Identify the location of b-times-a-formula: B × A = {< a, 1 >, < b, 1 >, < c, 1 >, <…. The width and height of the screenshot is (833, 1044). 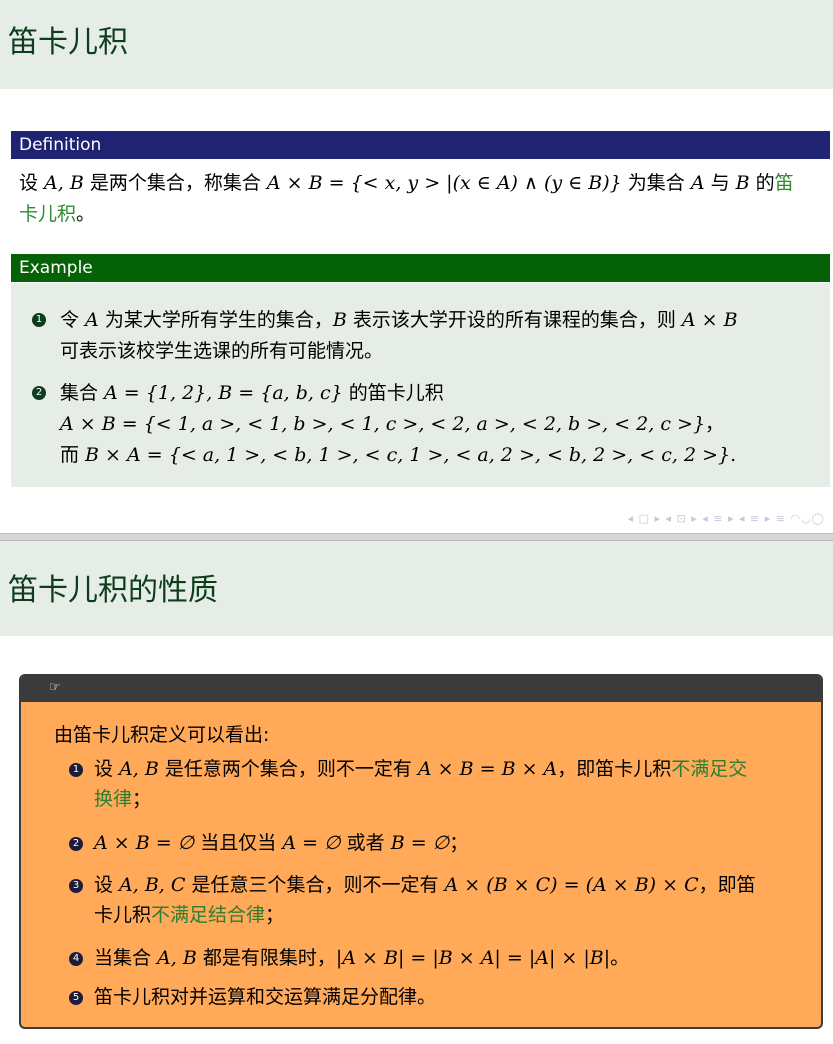
(411, 455).